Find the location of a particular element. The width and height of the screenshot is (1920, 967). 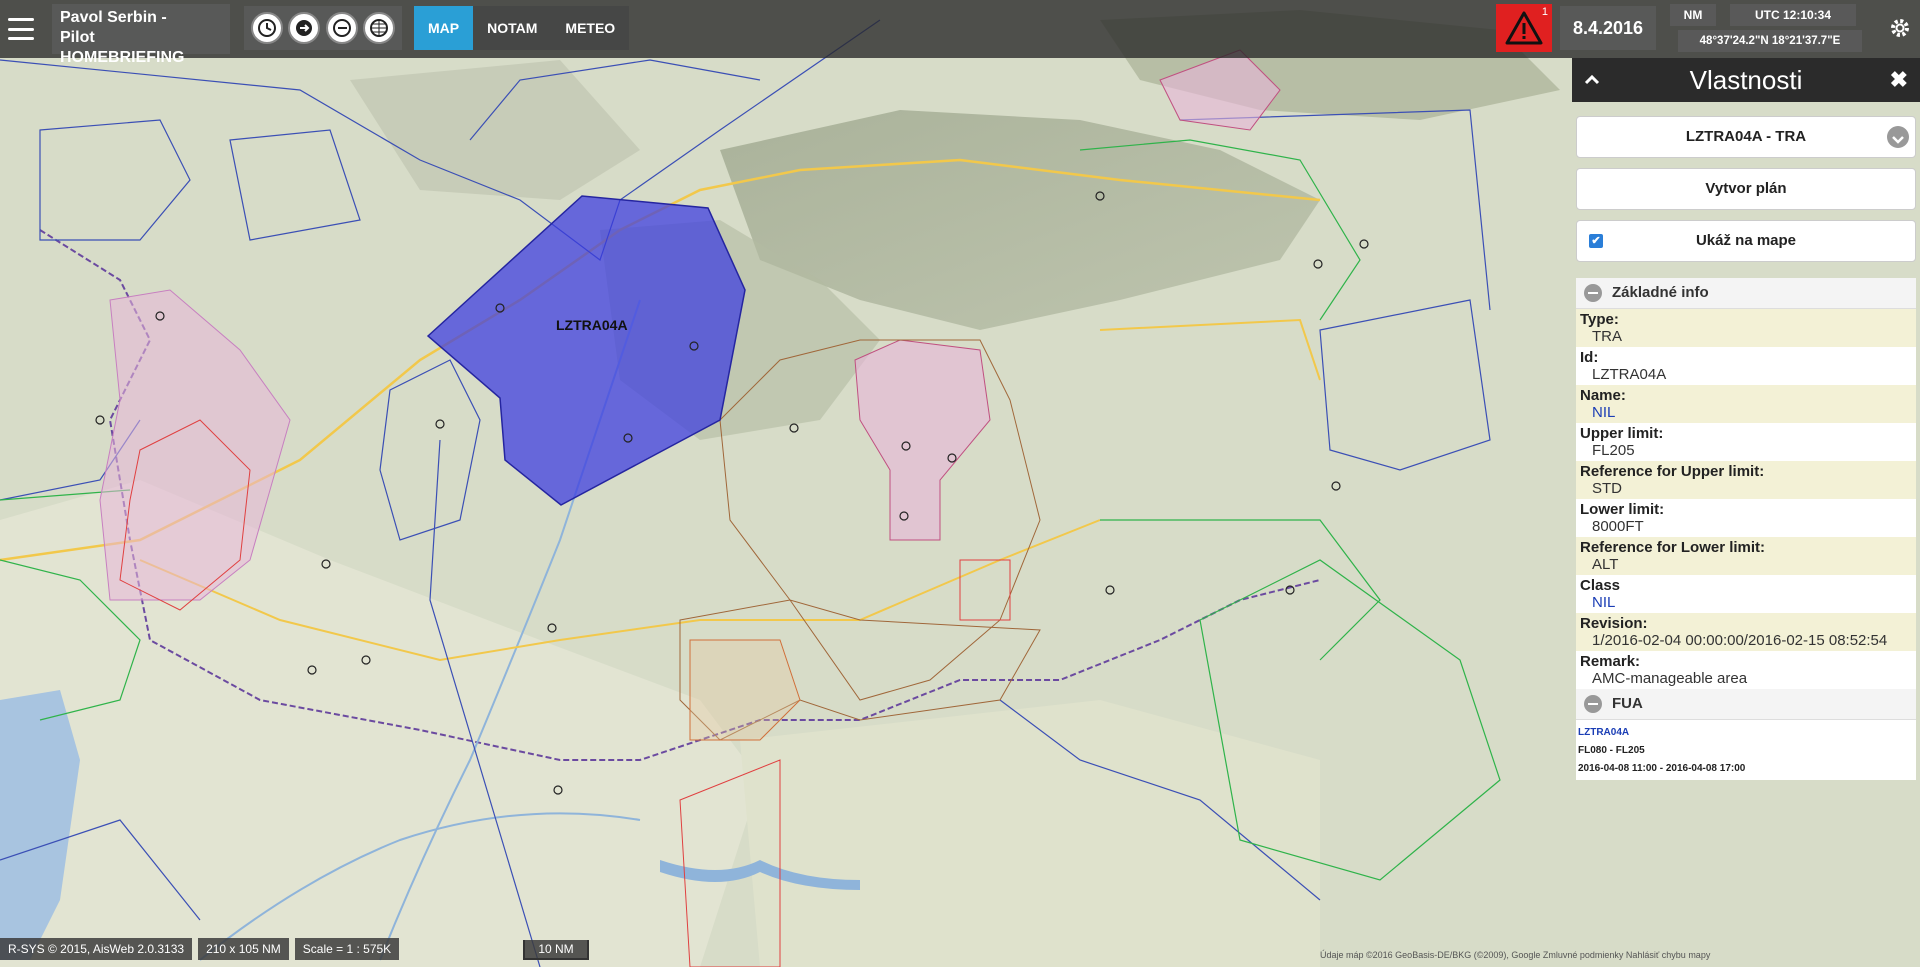

field-row: Lower limit: 8000FT is located at coordinates (1746, 518).